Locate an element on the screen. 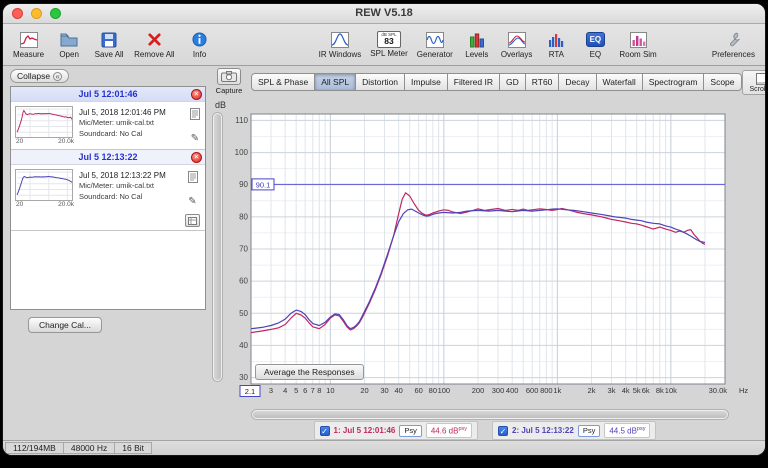 Image resolution: width=768 pixels, height=468 pixels. eq-button: EQ EQ is located at coordinates (595, 45).